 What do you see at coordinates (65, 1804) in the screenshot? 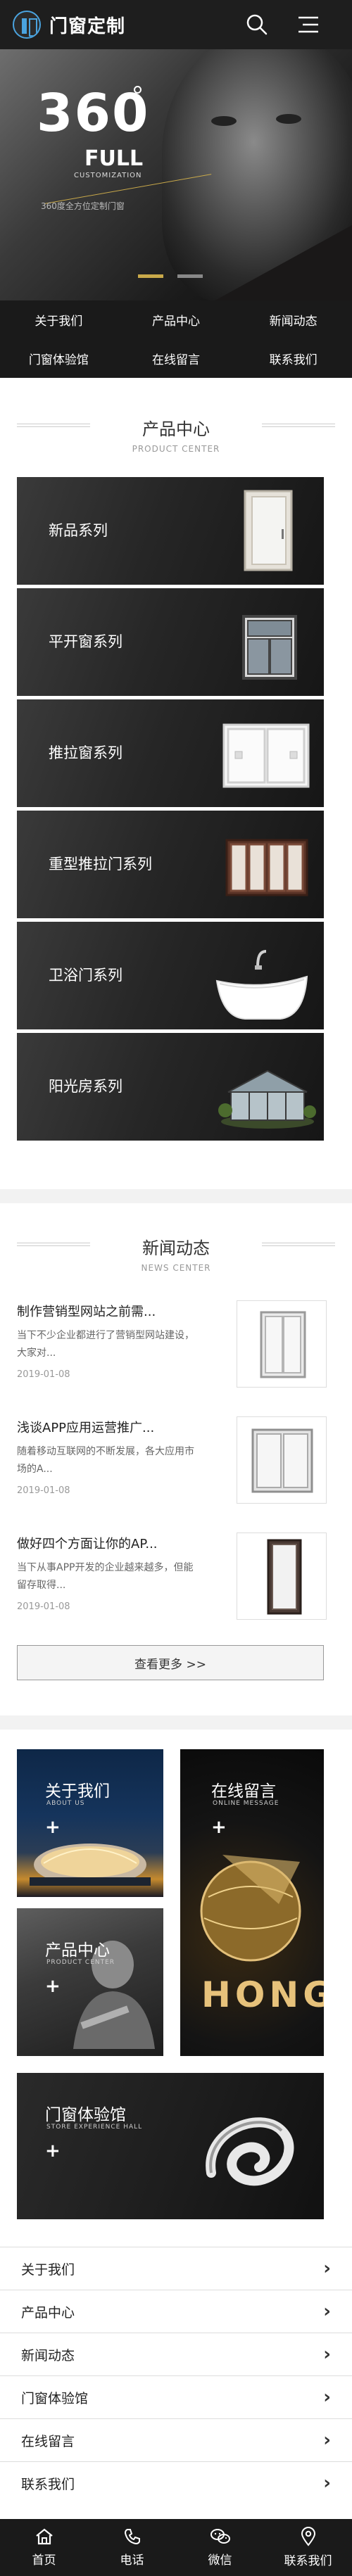
I see `tile-subtitle: ABOUT US` at bounding box center [65, 1804].